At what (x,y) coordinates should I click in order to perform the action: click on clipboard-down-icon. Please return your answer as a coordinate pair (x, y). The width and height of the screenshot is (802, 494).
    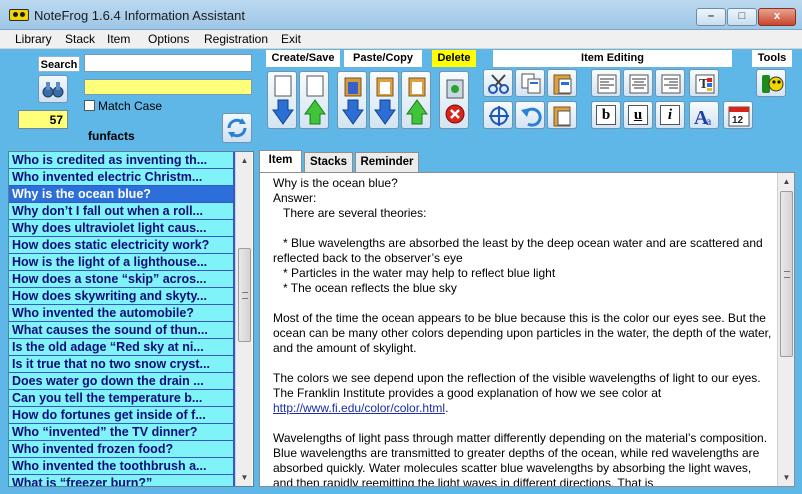
    Looking at the image, I should click on (385, 101).